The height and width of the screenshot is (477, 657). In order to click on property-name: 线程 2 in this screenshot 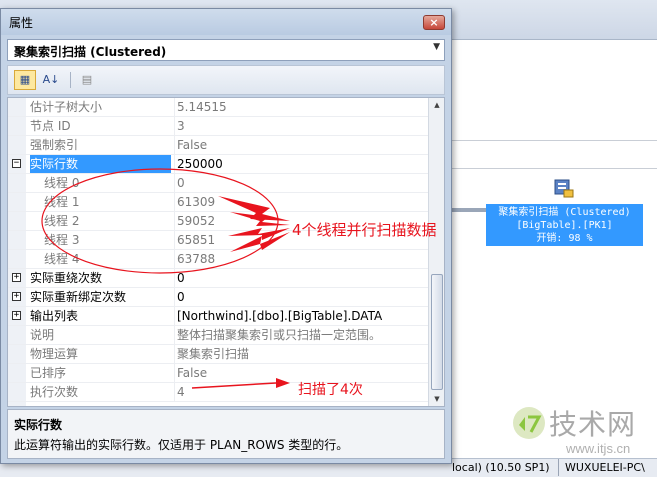, I will do `click(62, 221)`.